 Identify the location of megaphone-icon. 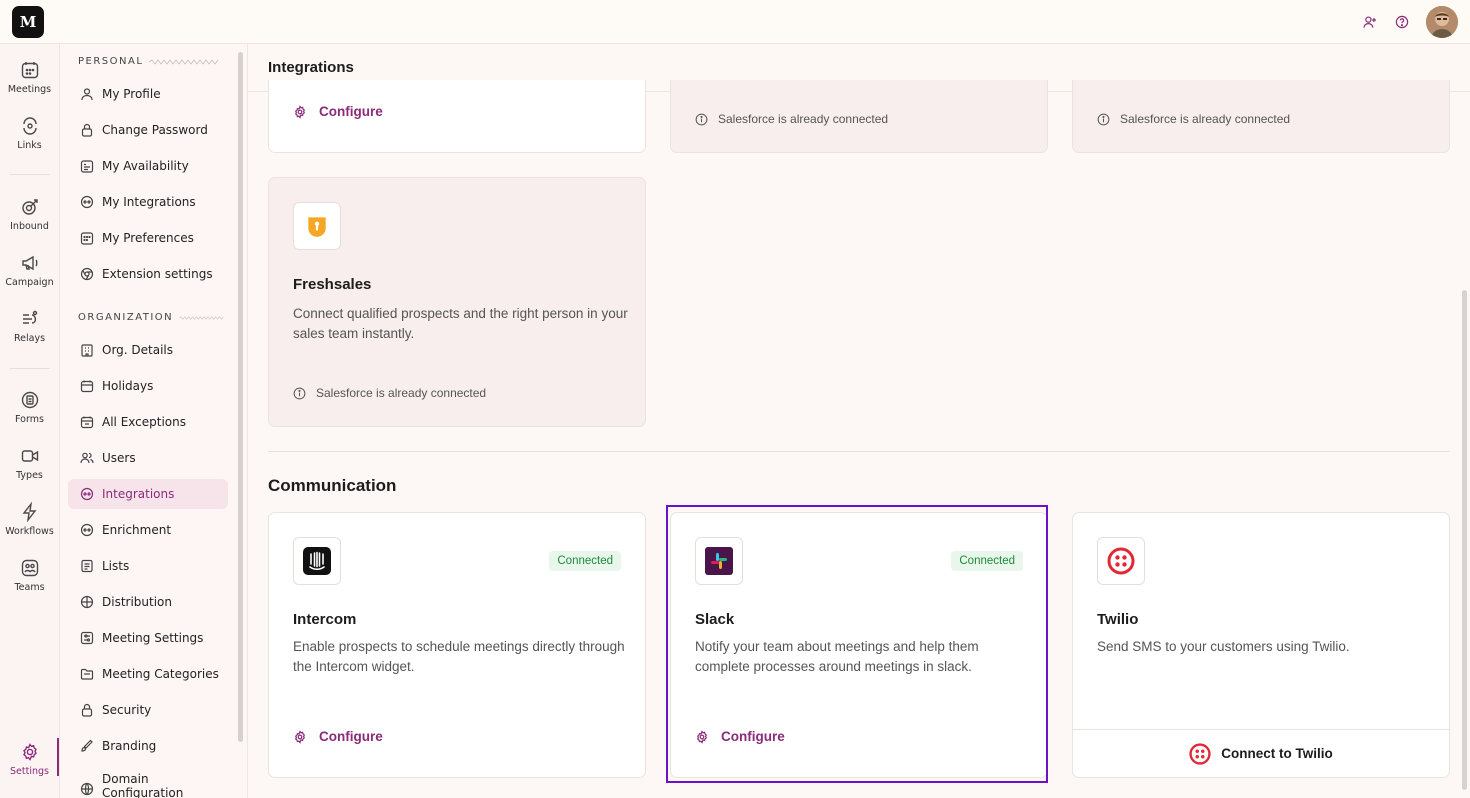
(29, 263).